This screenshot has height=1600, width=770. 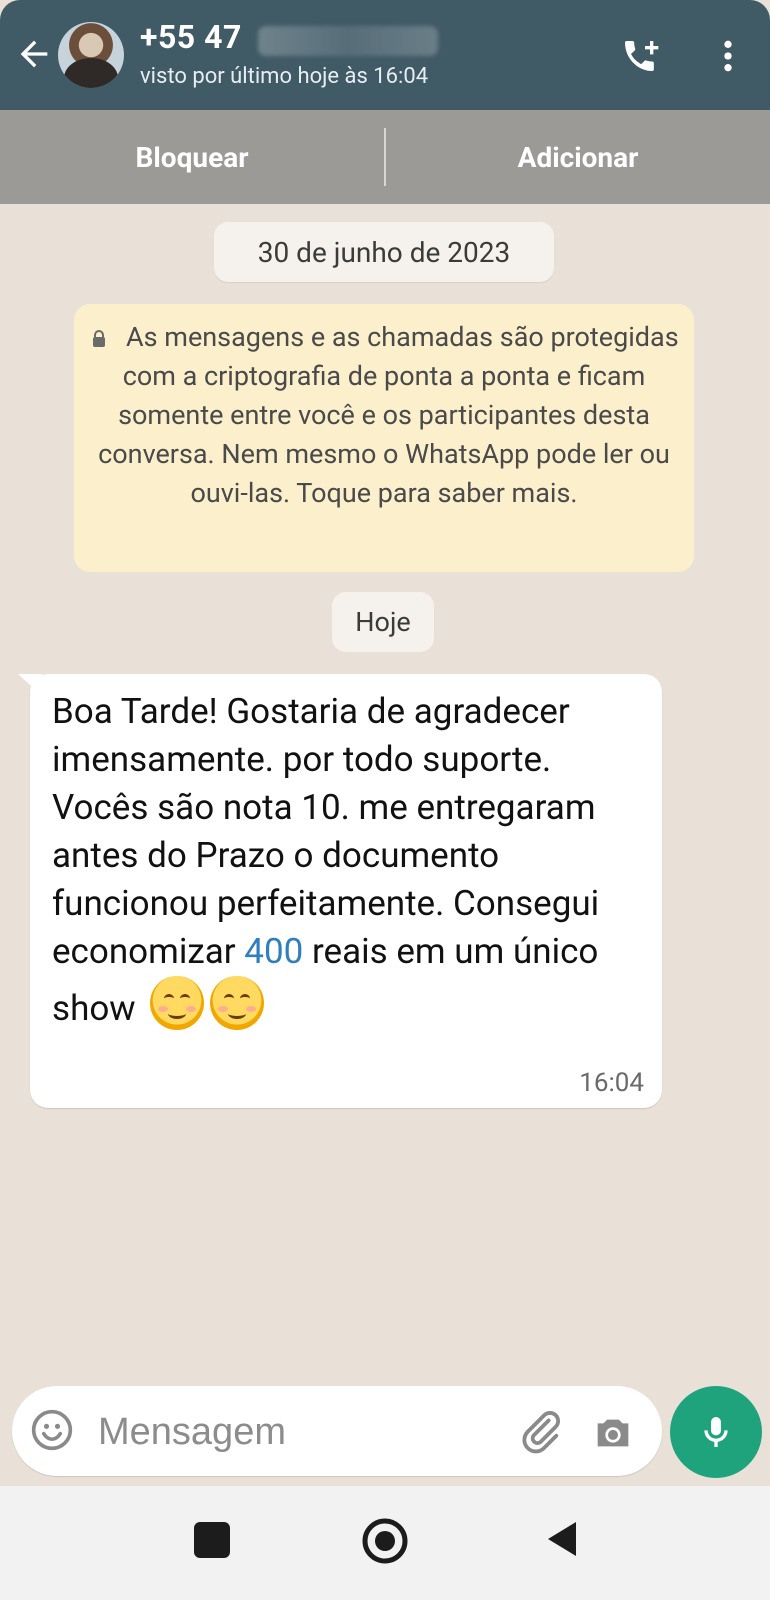 I want to click on nav-square-icon, so click(x=212, y=1540).